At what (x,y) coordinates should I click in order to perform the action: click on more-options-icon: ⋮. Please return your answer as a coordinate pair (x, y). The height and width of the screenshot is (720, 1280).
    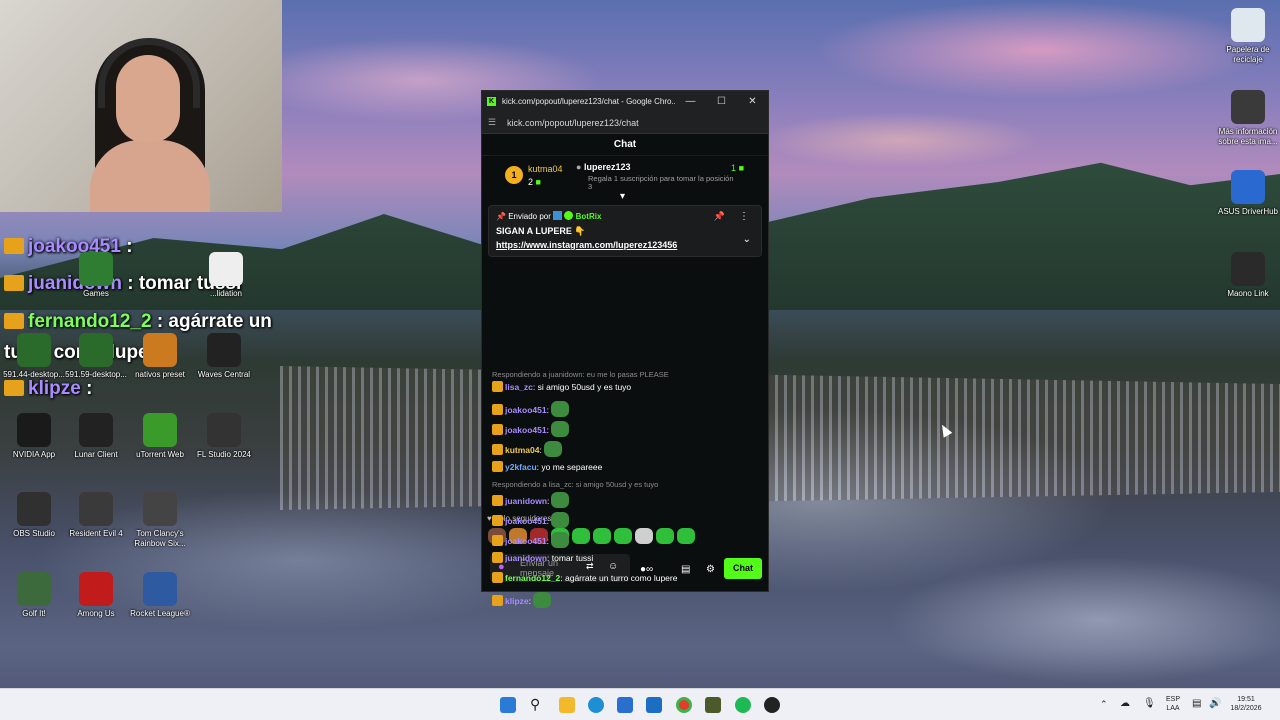
    Looking at the image, I should click on (744, 216).